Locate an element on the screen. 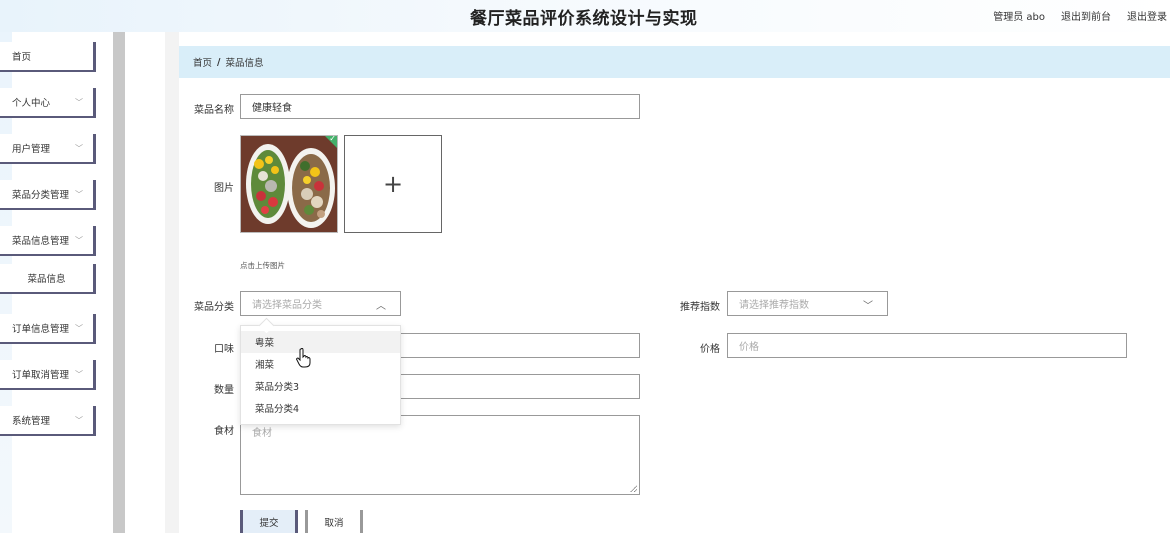 The height and width of the screenshot is (533, 1175). sidebar-item-label: 首页 is located at coordinates (22, 57).